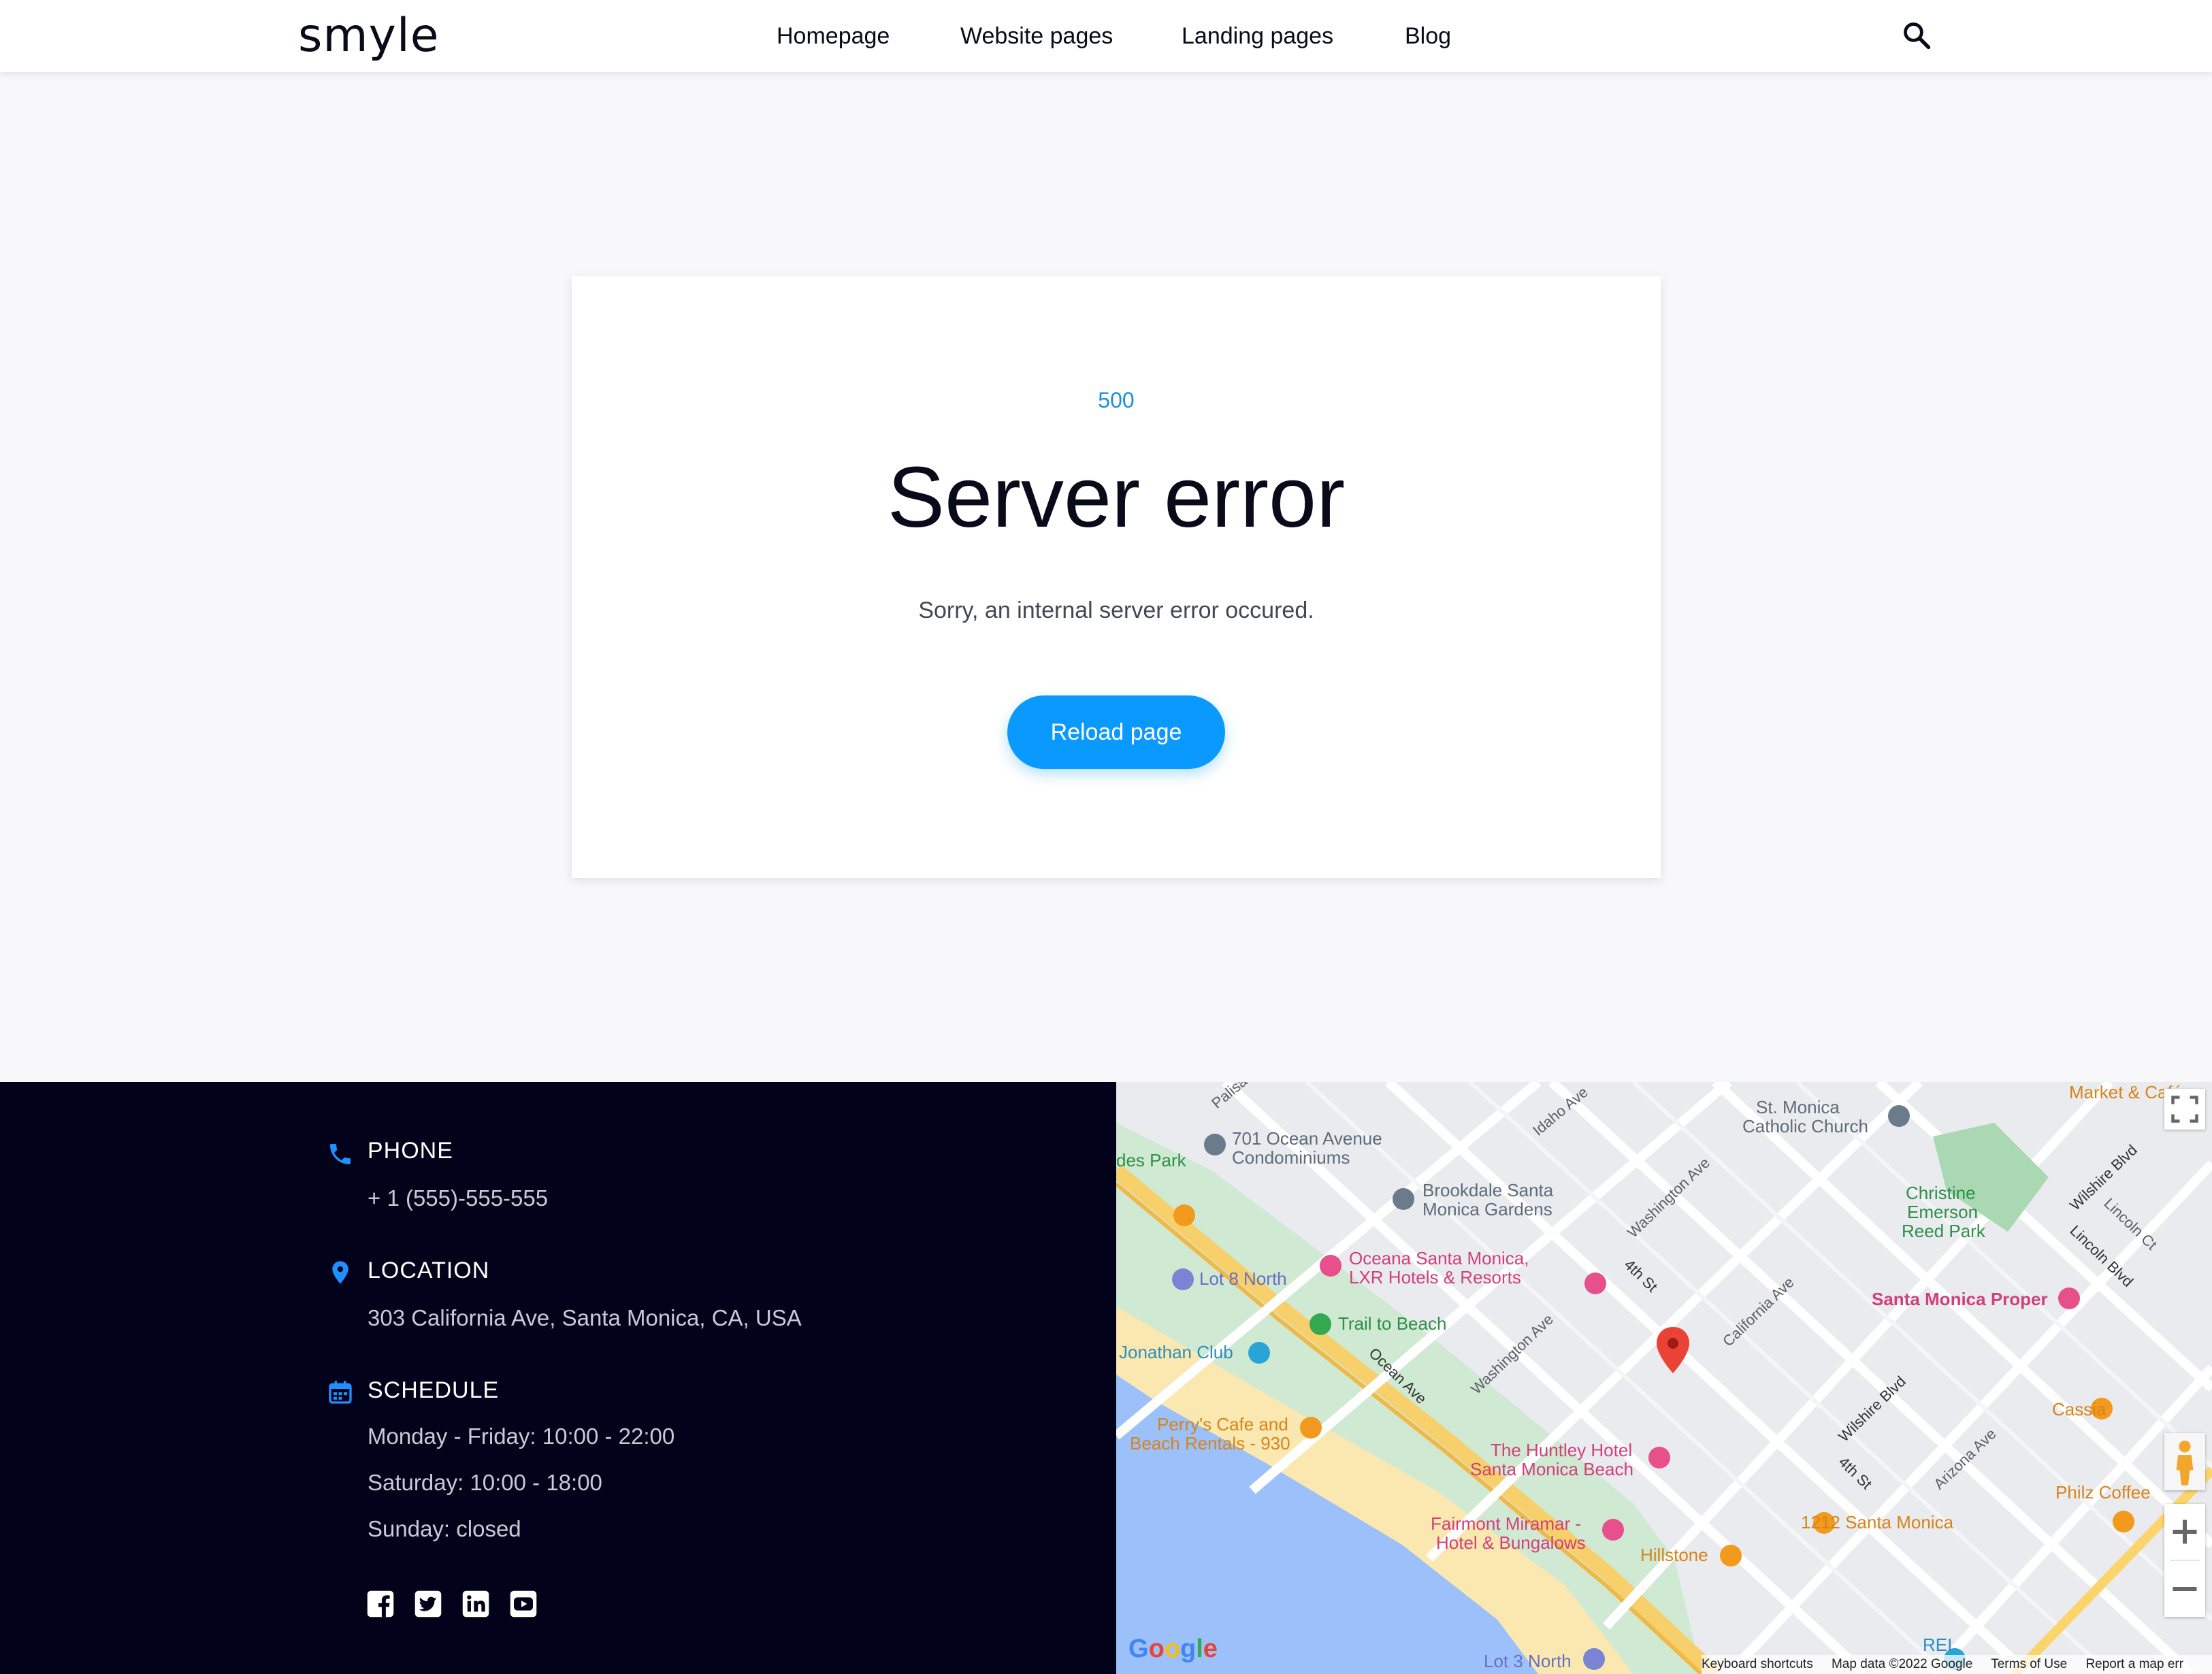  Describe the element at coordinates (1944, 1231) in the screenshot. I see `map-label: Reed Park` at that location.